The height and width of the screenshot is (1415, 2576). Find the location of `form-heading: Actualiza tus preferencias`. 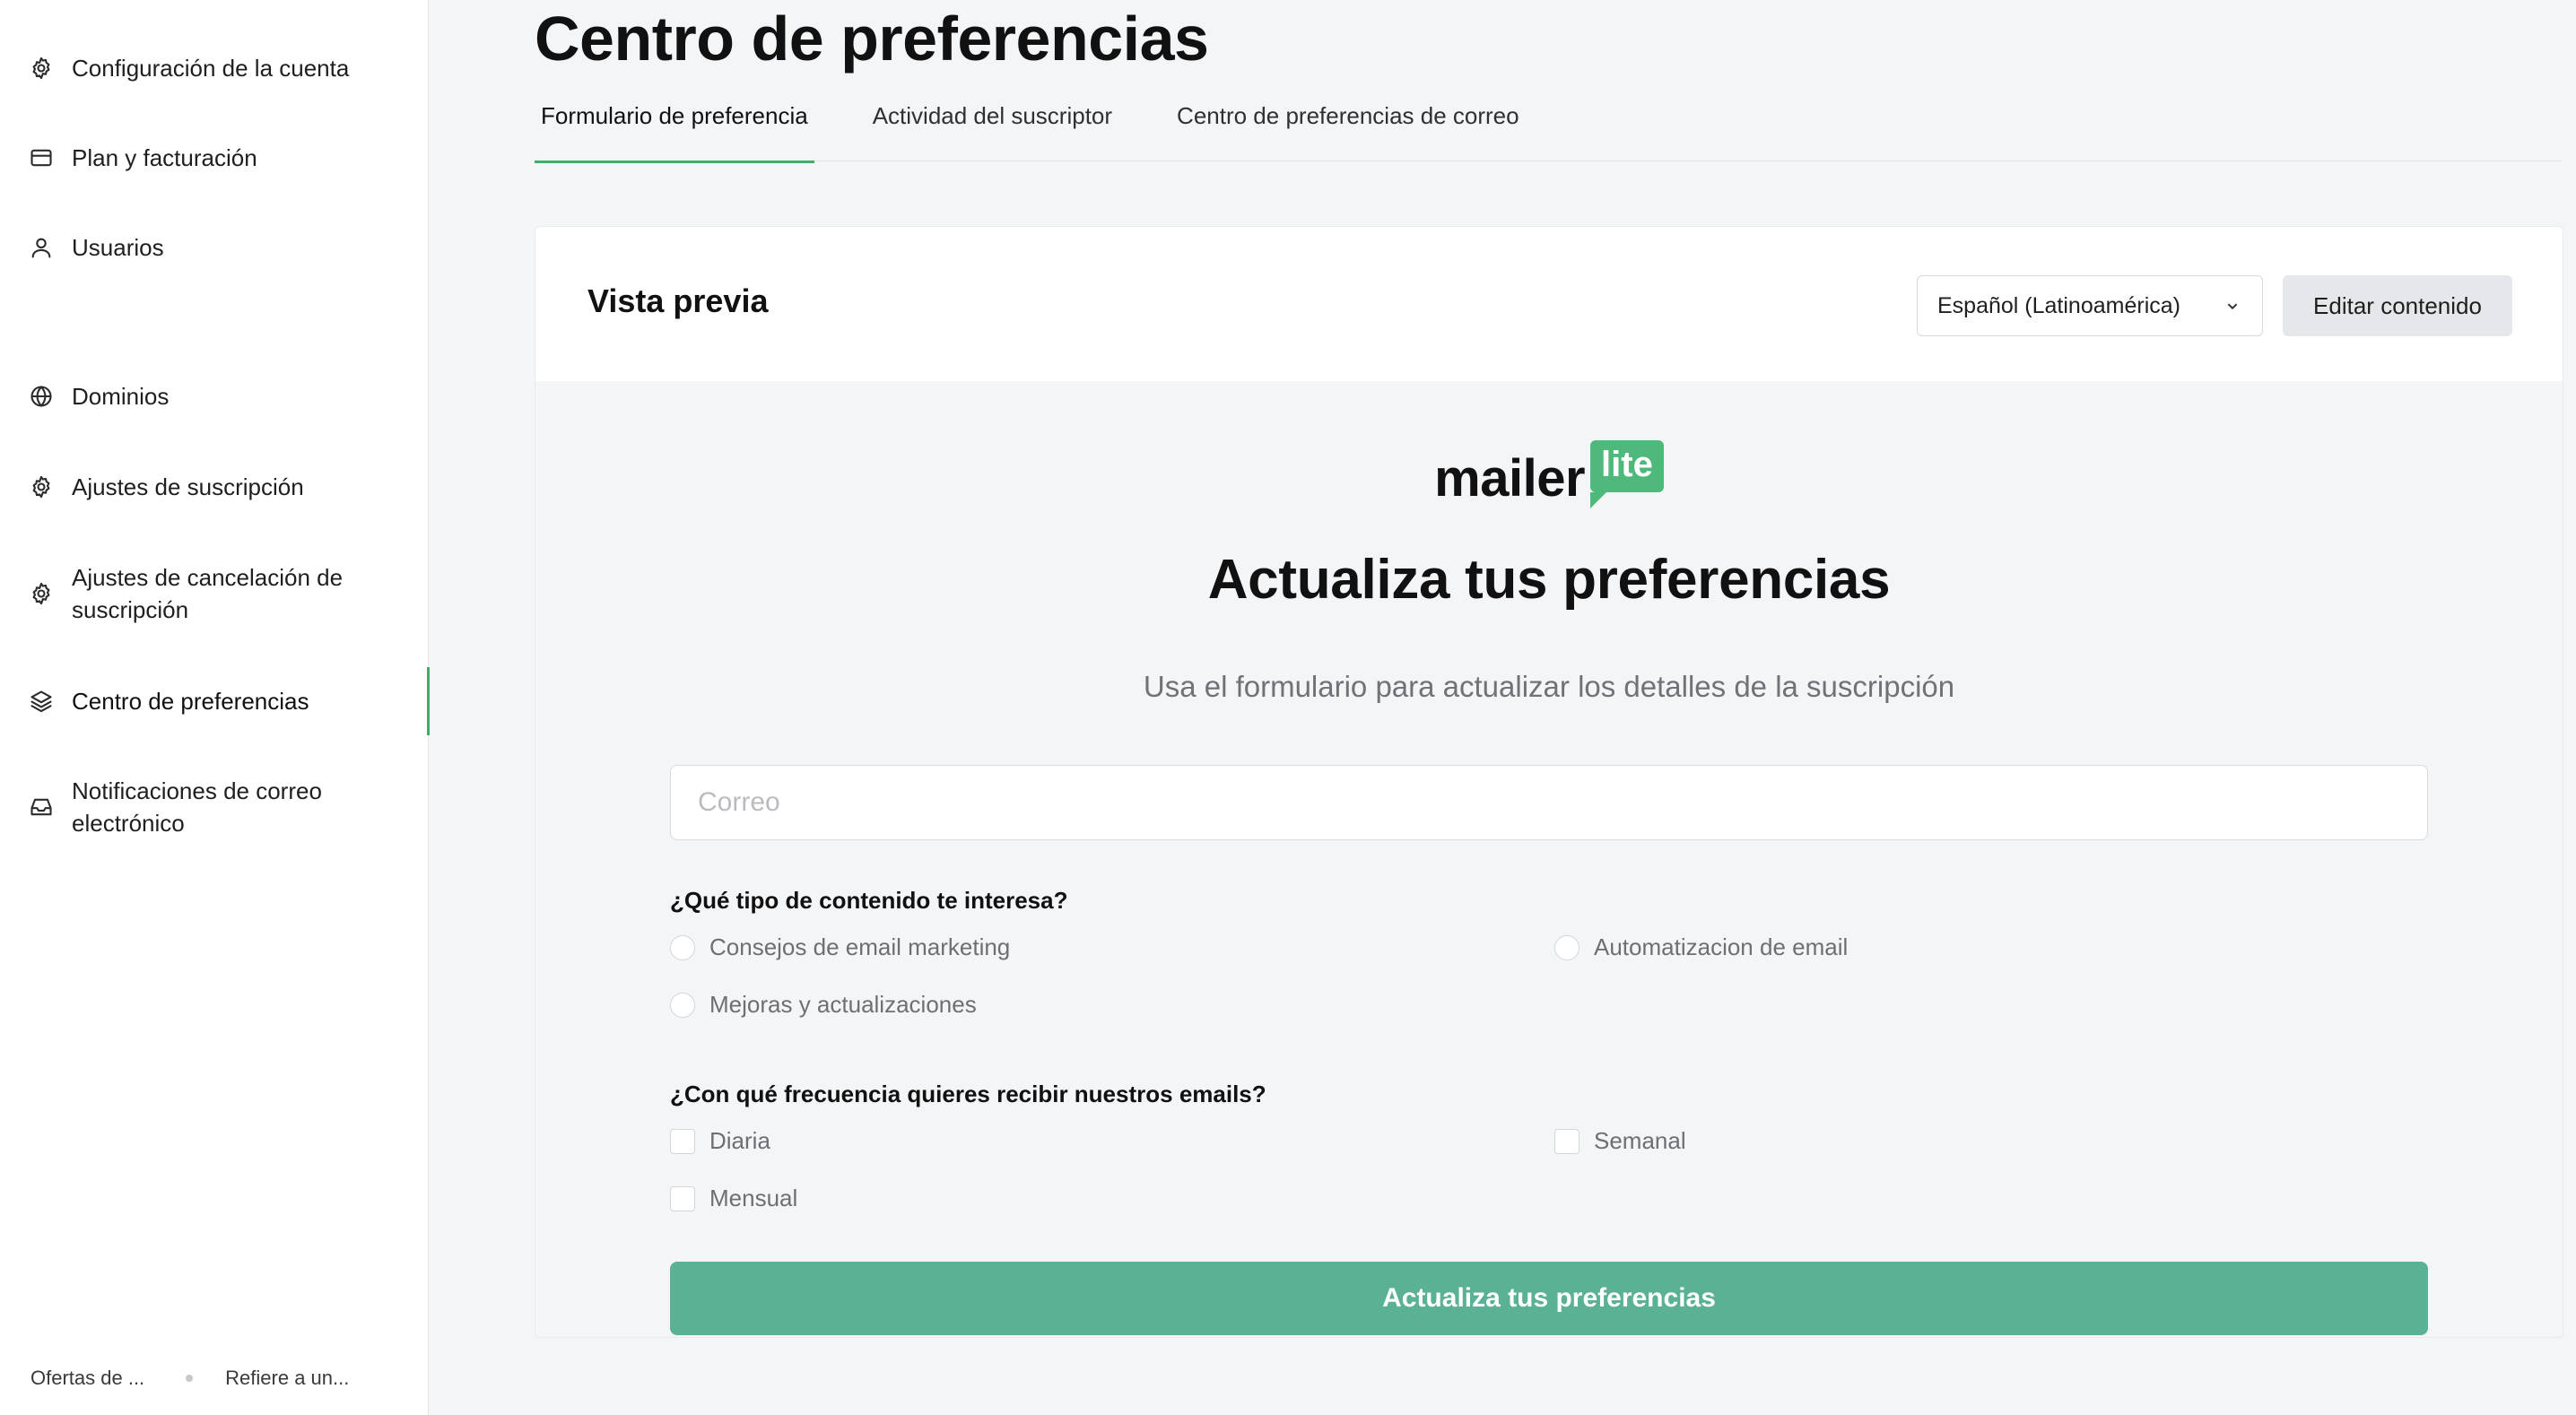

form-heading: Actualiza tus preferencias is located at coordinates (1549, 580).